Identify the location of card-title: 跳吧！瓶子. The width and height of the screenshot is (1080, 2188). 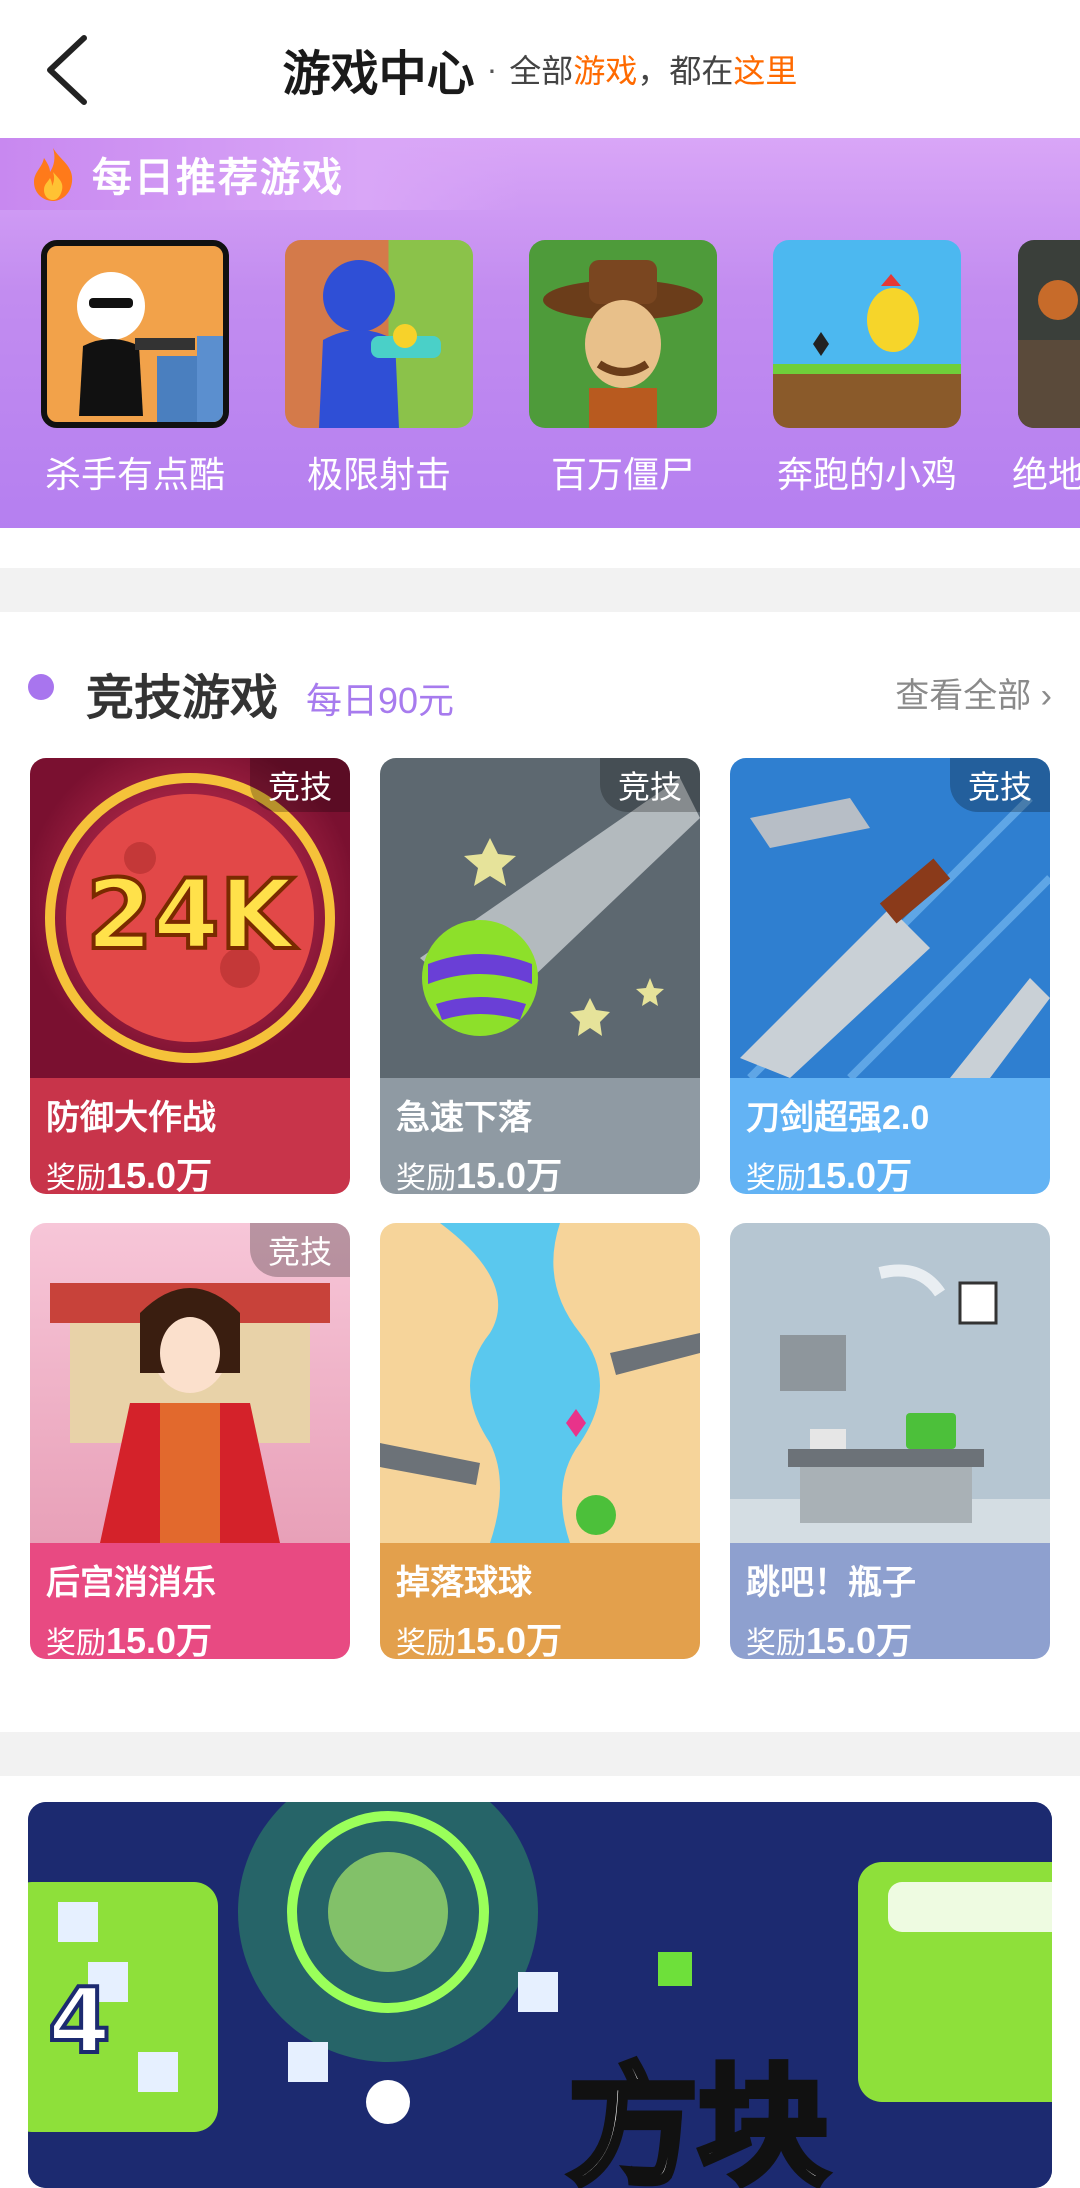
(831, 1583).